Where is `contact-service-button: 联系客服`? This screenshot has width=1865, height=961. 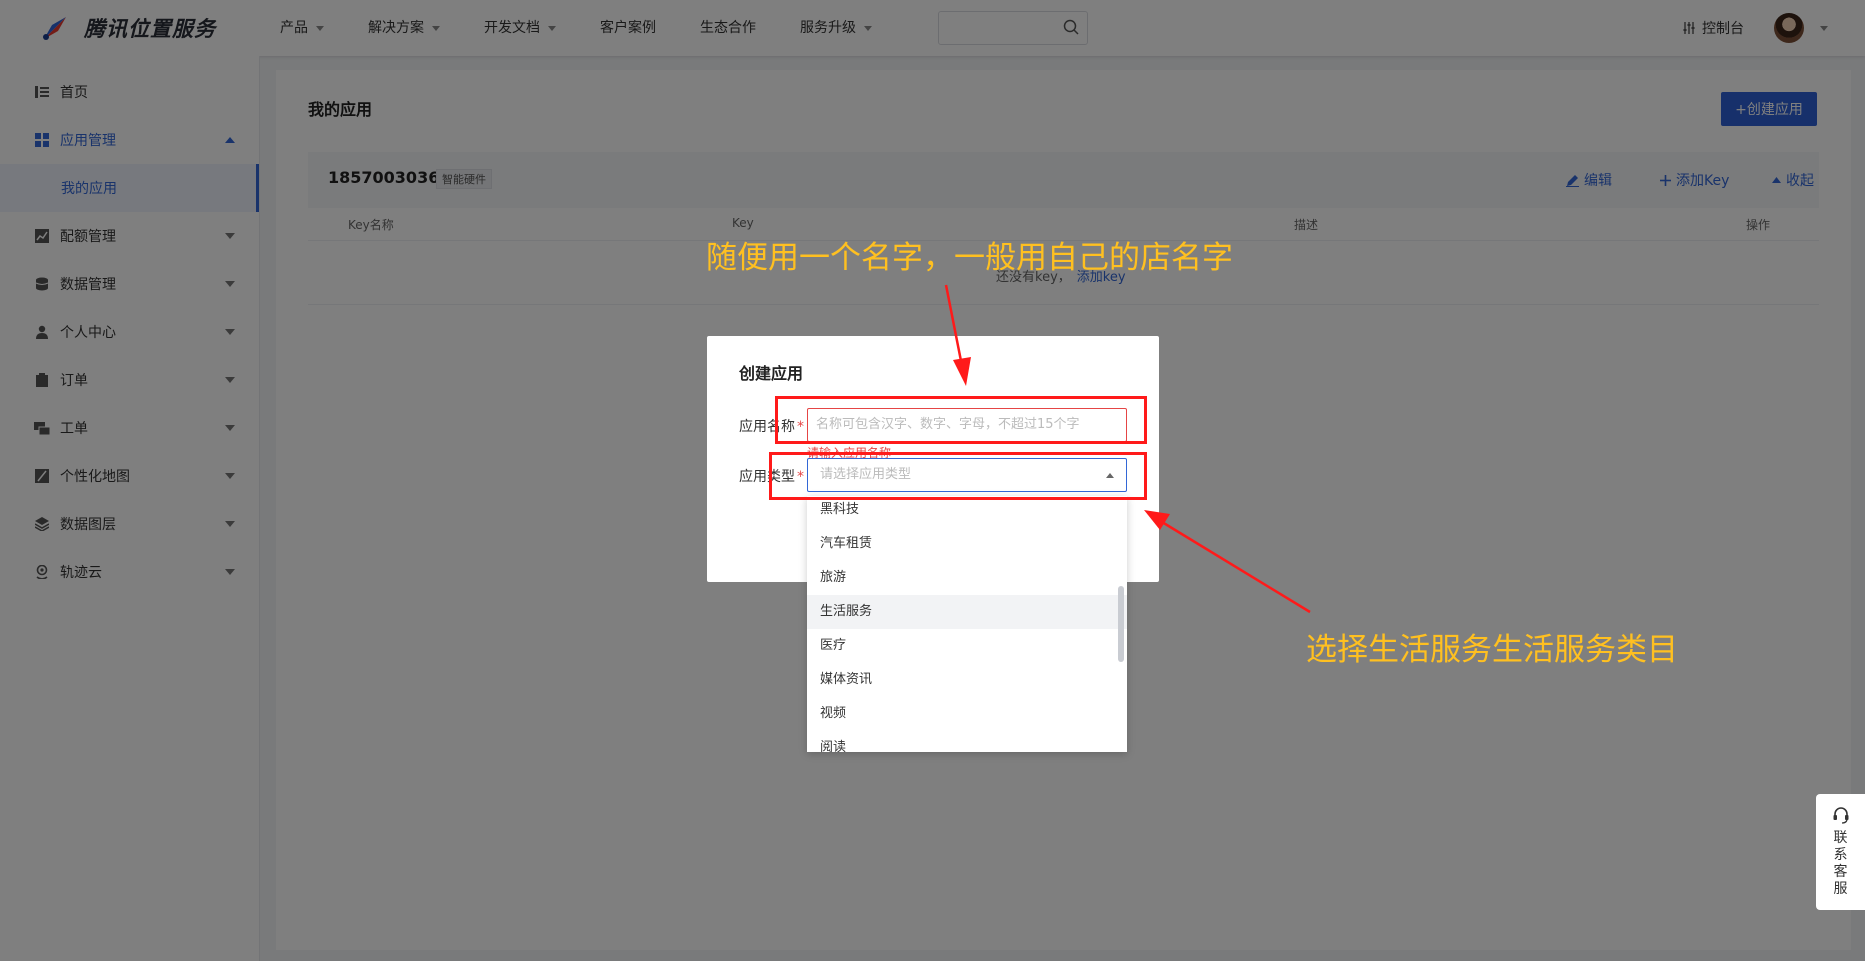
contact-service-button: 联系客服 is located at coordinates (1840, 852).